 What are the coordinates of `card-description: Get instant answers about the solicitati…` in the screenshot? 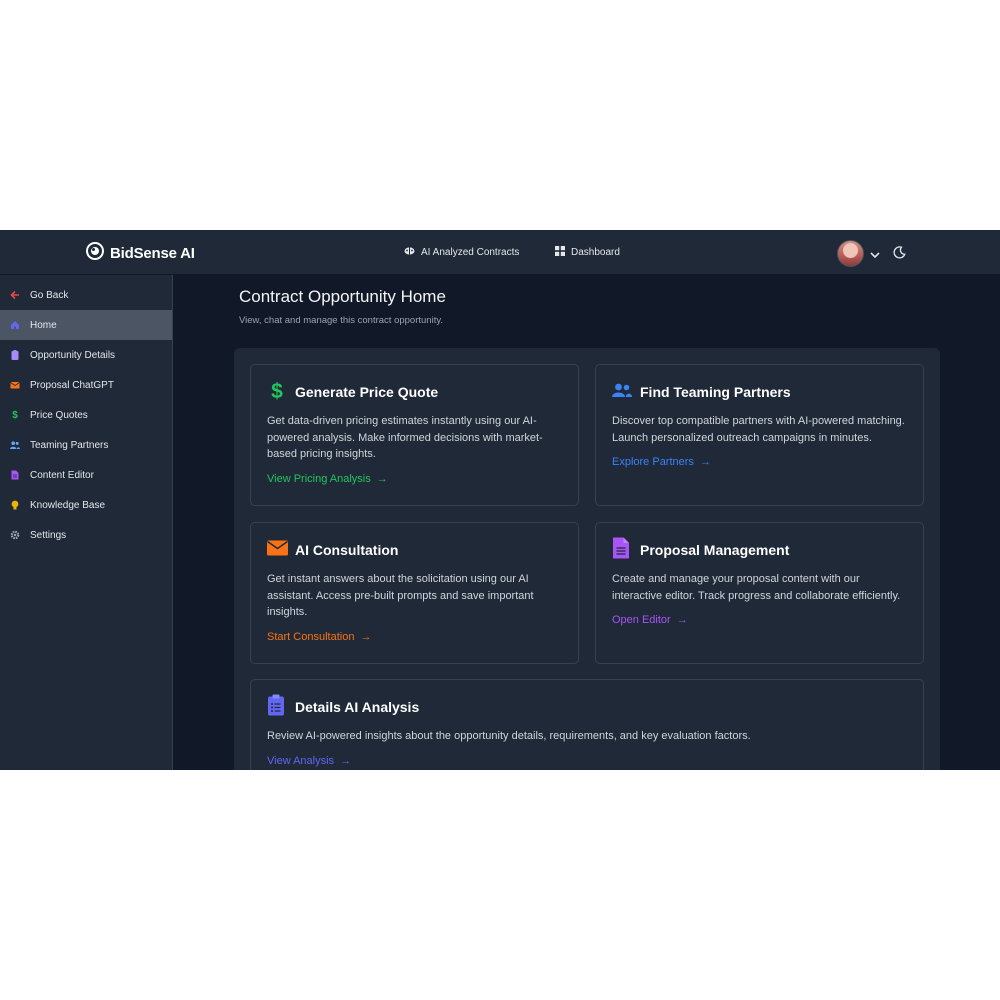 It's located at (400, 595).